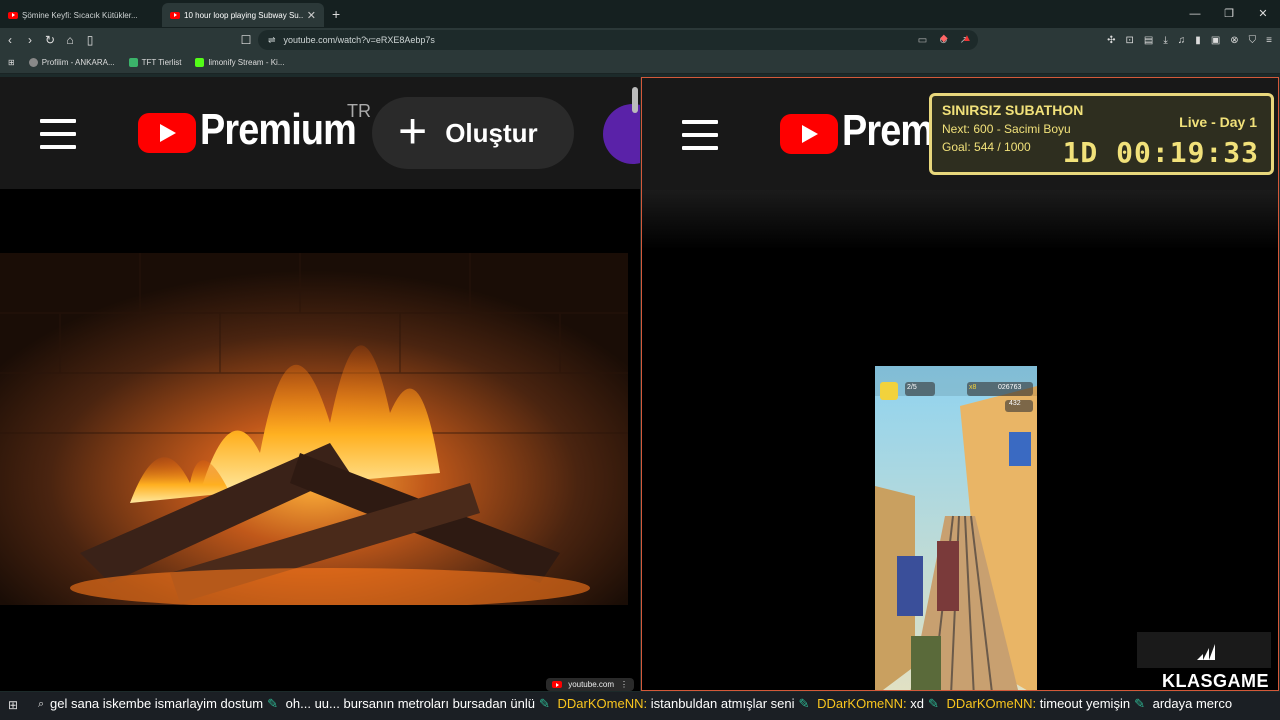  I want to click on sponsor-box, so click(1204, 650).